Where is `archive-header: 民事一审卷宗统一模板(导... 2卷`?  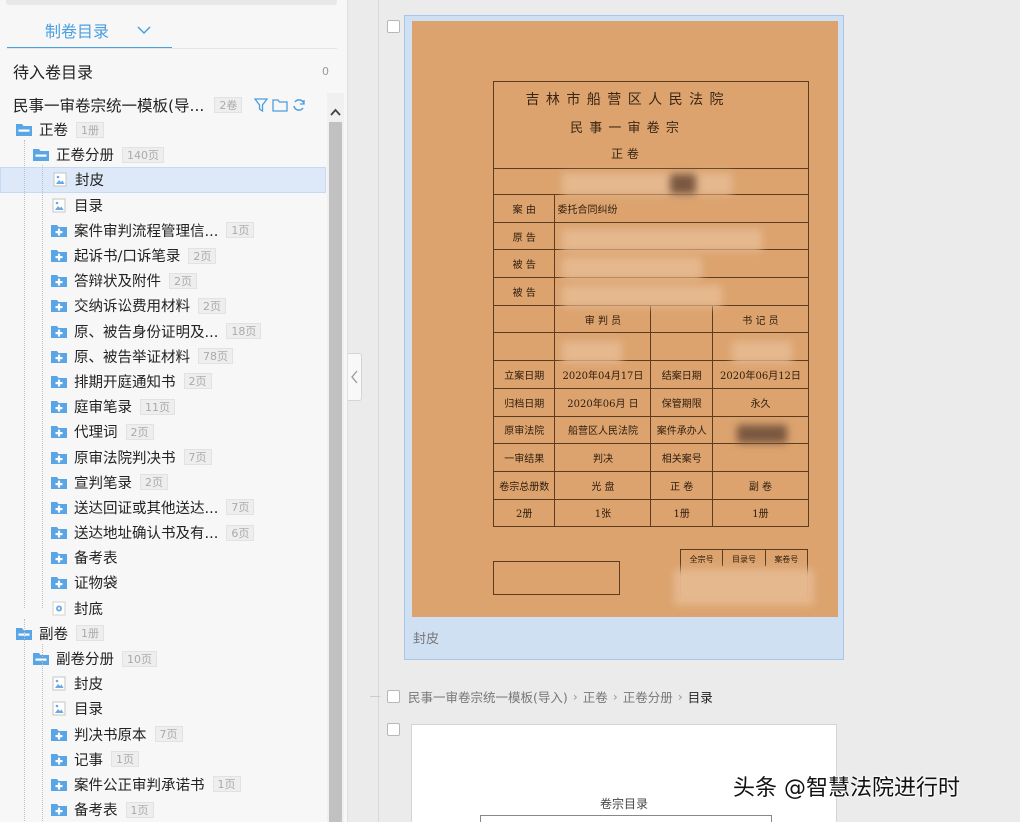 archive-header: 民事一审卷宗统一模板(导... 2卷 is located at coordinates (169, 105).